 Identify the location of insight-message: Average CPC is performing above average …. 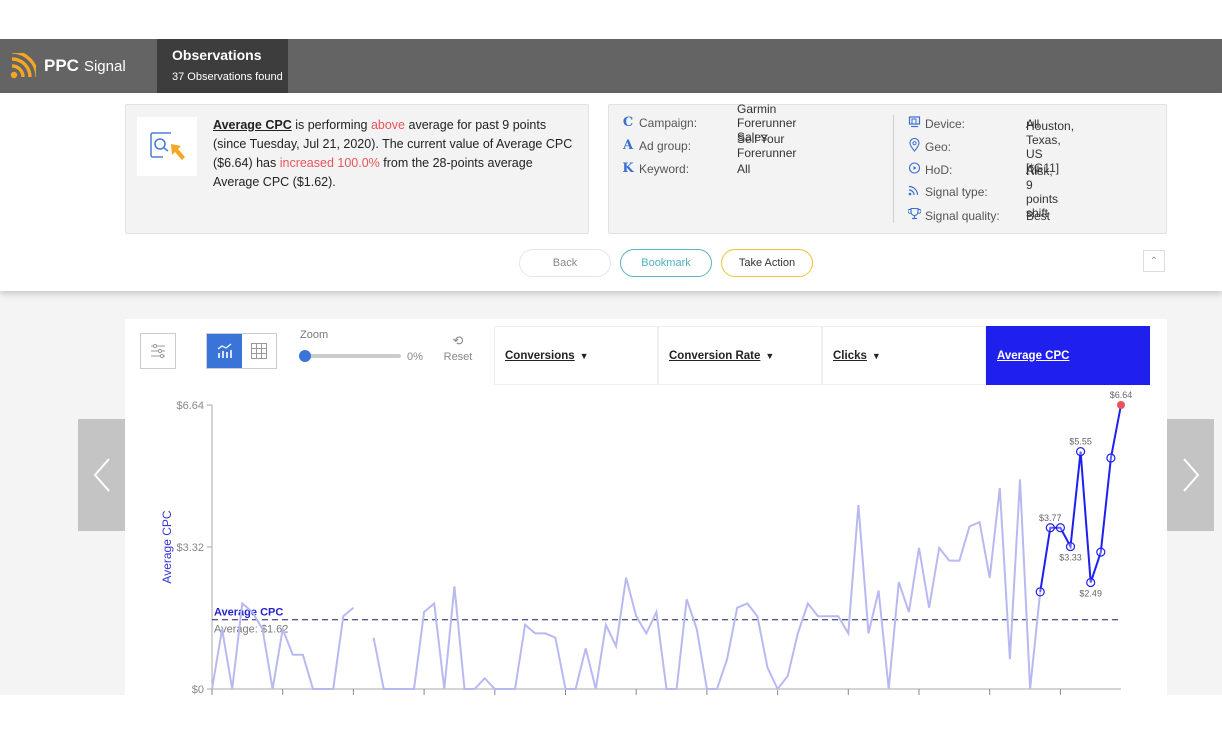
(395, 154).